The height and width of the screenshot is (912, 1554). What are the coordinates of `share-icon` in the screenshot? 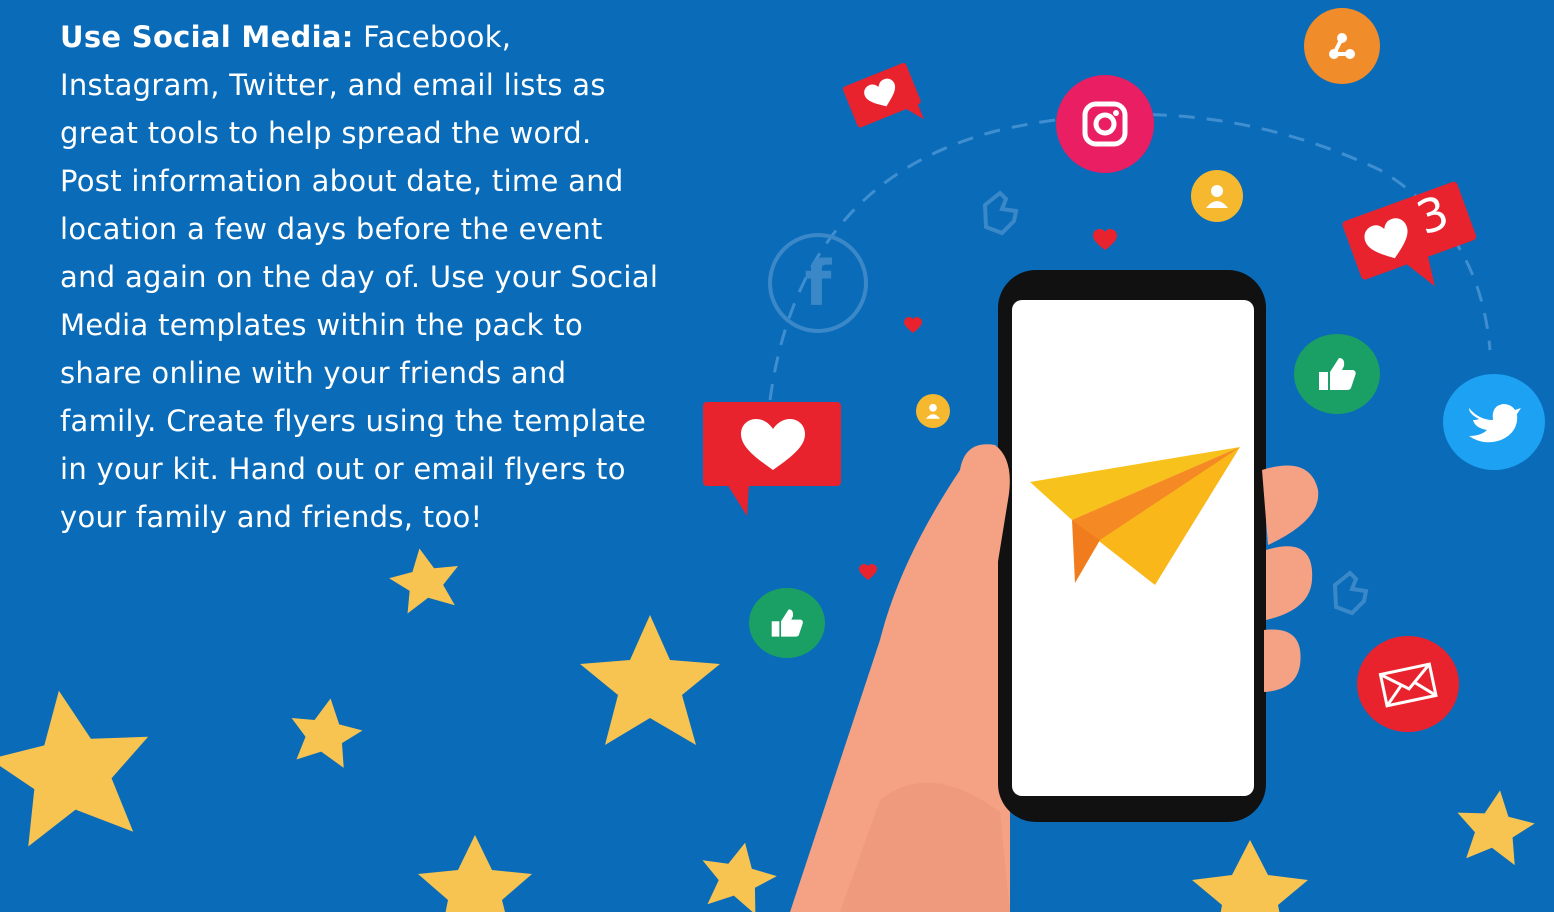 It's located at (1342, 46).